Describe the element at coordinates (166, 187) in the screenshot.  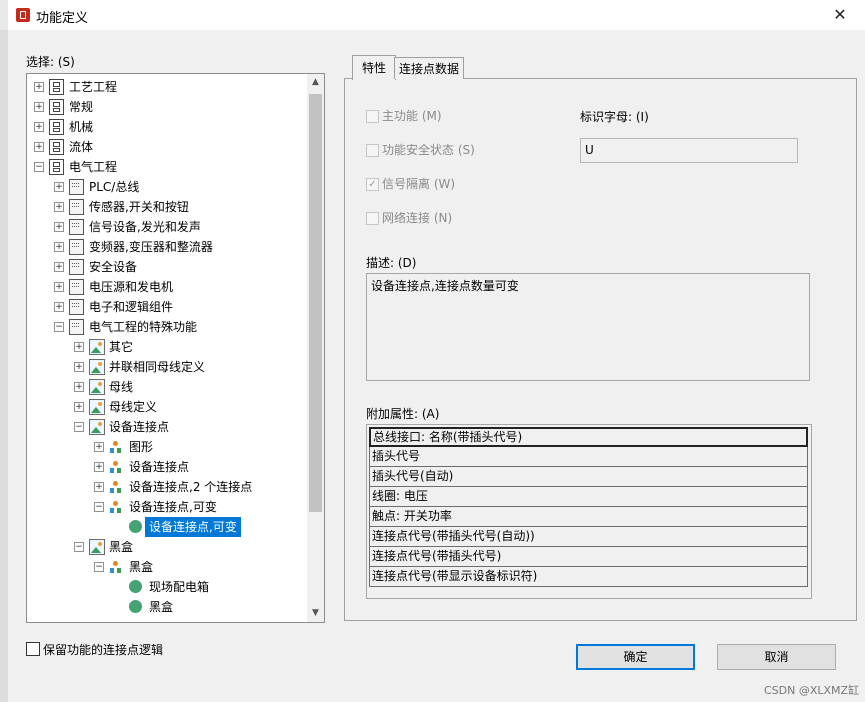
I see `tree-item: + PLC/总线` at that location.